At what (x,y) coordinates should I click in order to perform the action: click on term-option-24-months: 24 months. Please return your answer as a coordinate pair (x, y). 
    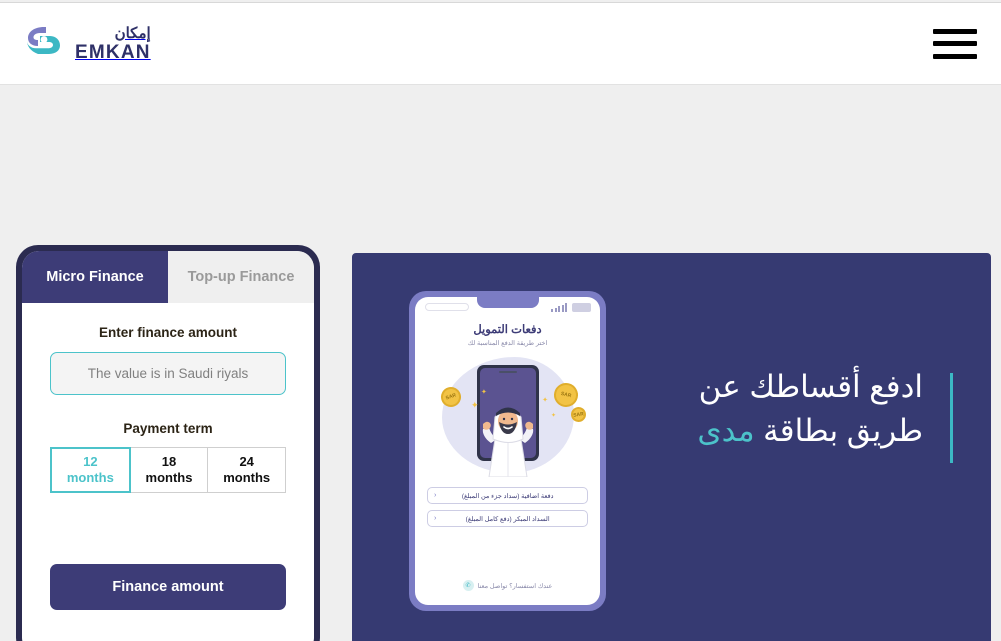
    Looking at the image, I should click on (247, 470).